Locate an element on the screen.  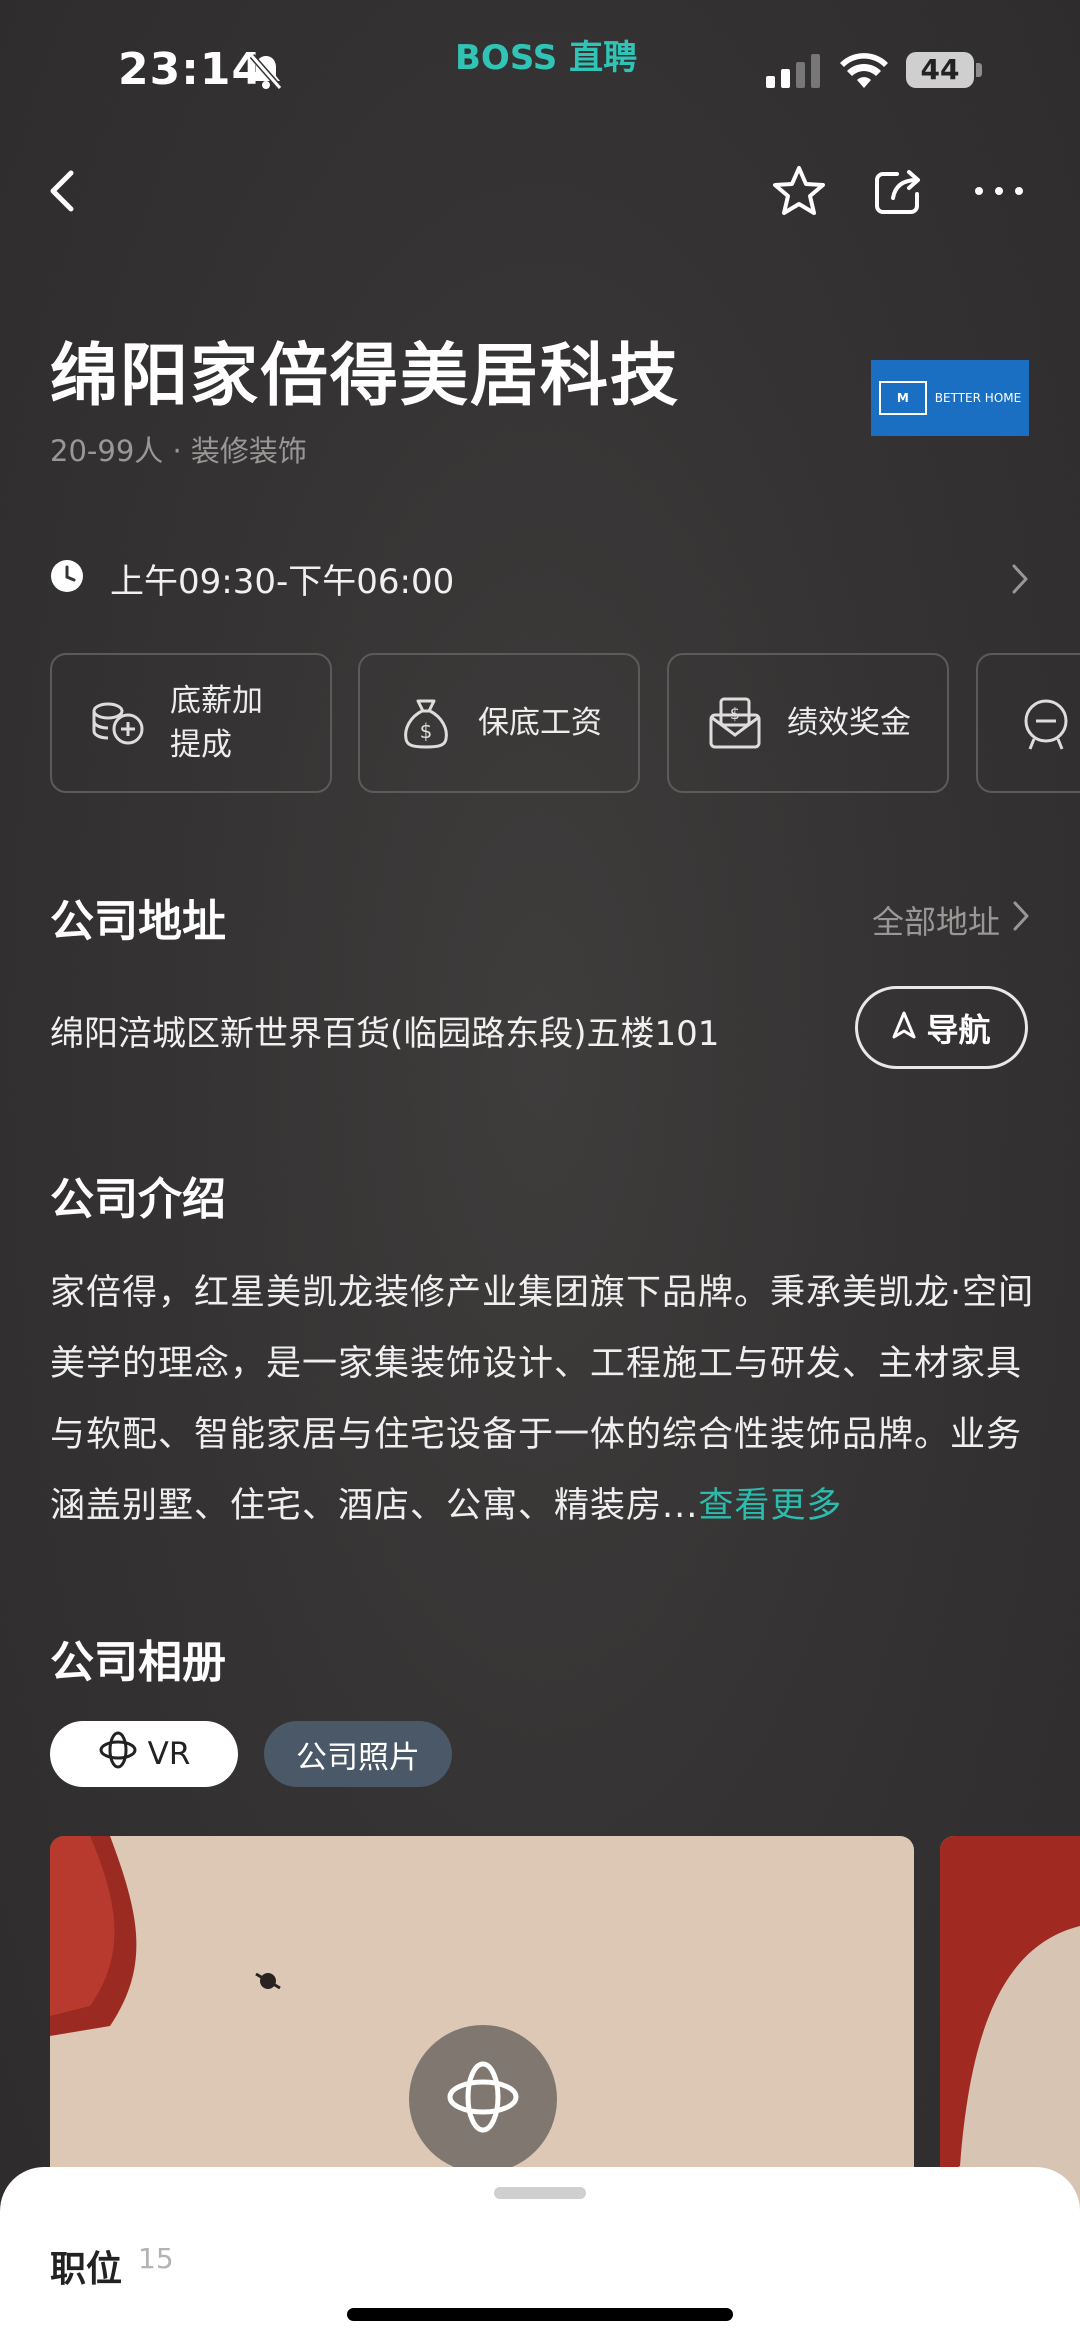
navigation-arrow-icon is located at coordinates (904, 1028).